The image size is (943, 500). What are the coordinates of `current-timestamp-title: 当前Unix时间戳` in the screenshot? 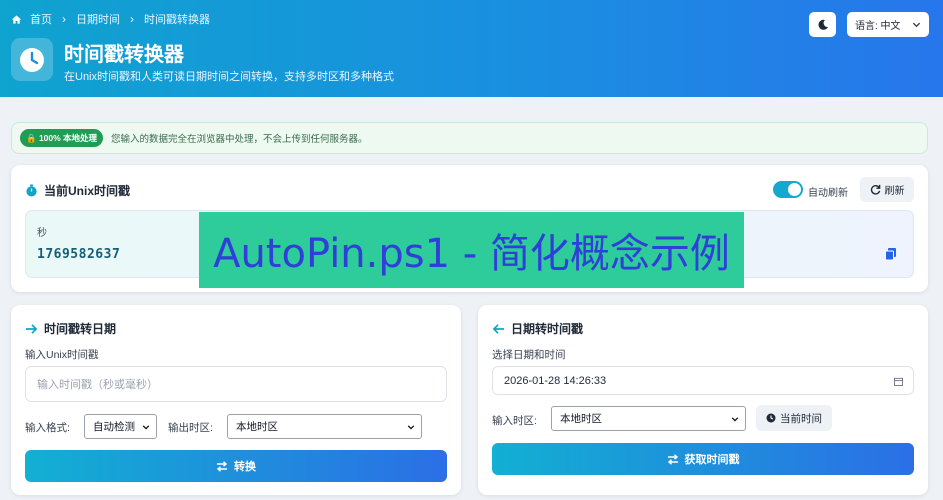 It's located at (77, 190).